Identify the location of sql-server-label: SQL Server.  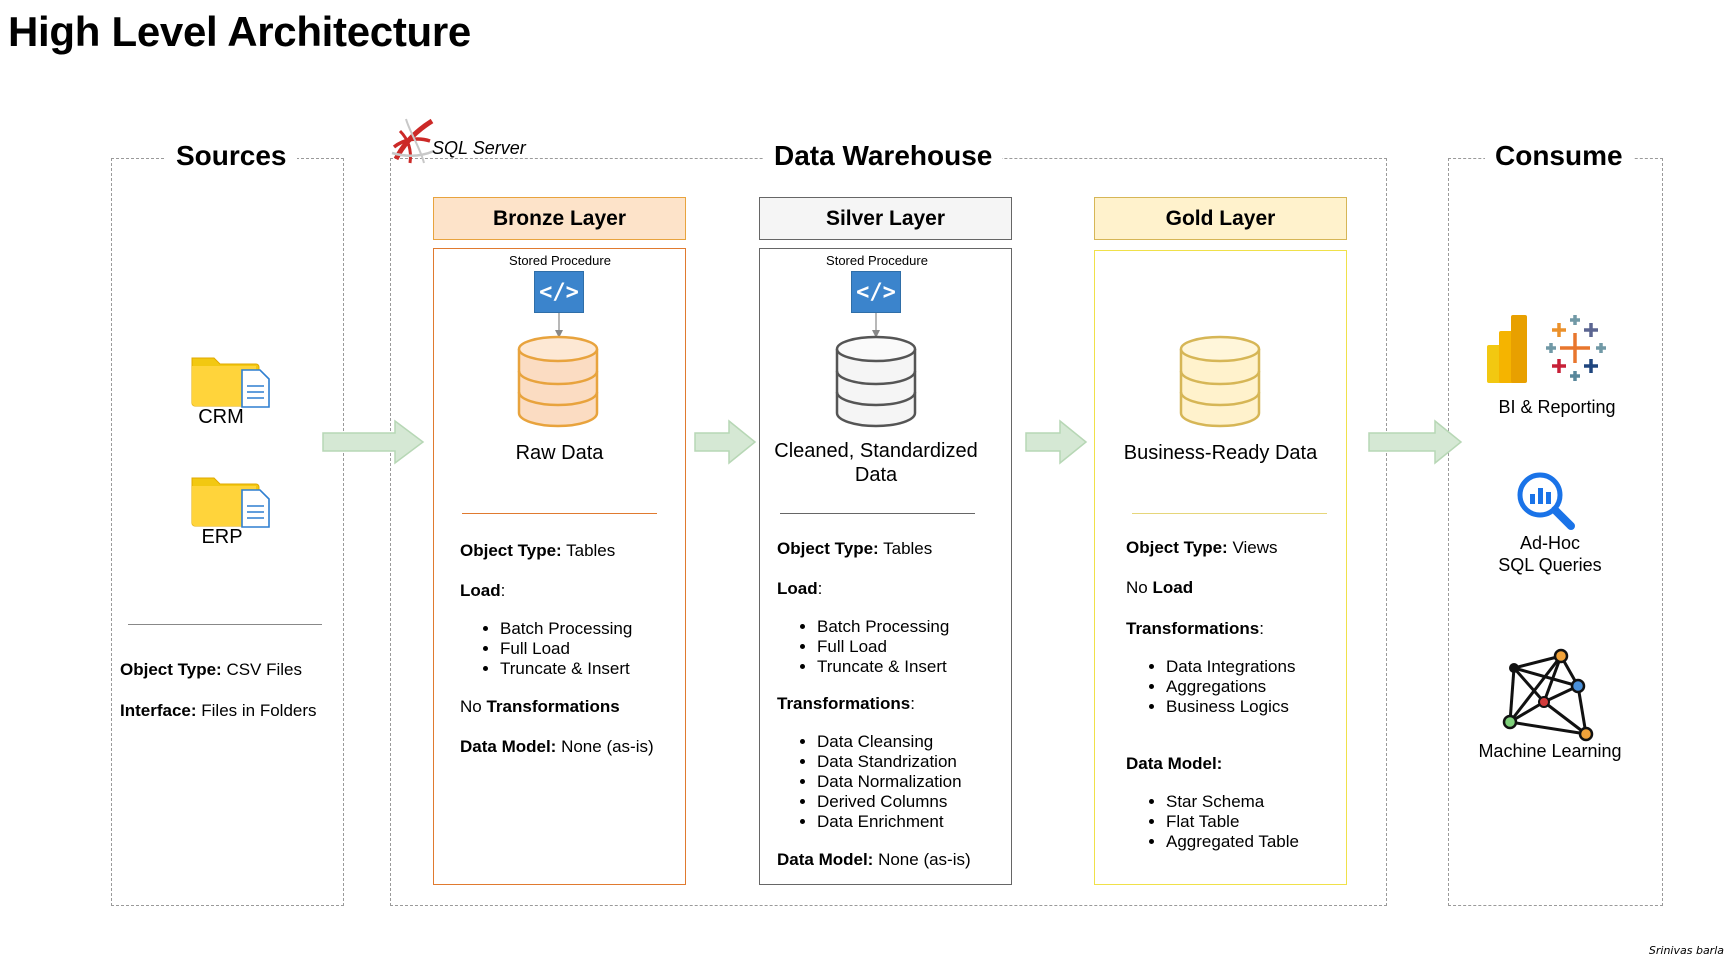
(479, 148).